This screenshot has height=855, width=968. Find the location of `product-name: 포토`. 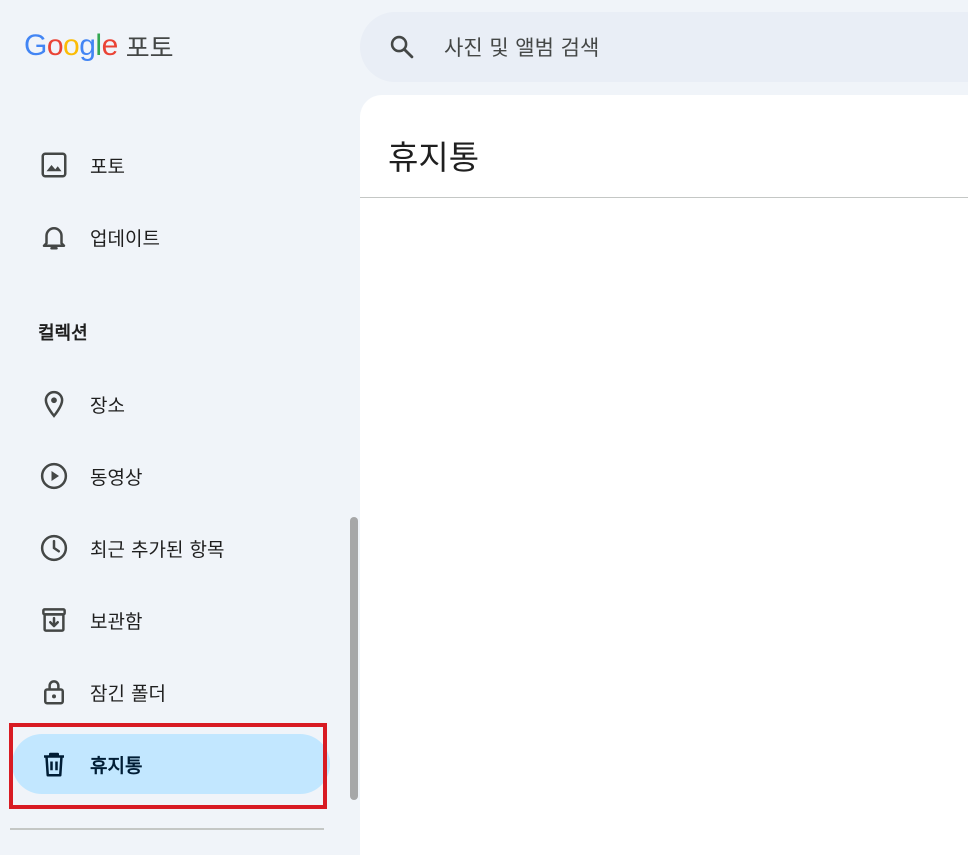

product-name: 포토 is located at coordinates (149, 48).